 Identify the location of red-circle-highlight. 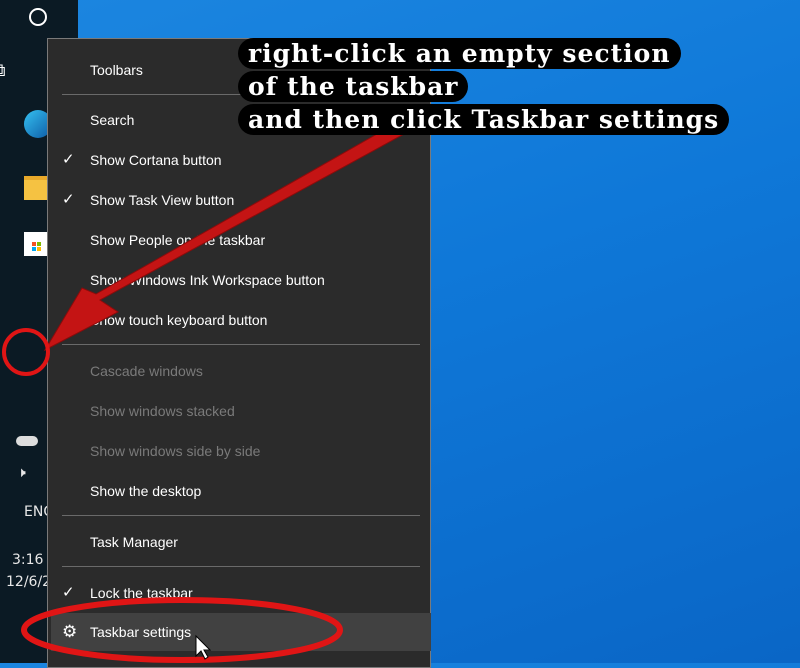
(26, 352).